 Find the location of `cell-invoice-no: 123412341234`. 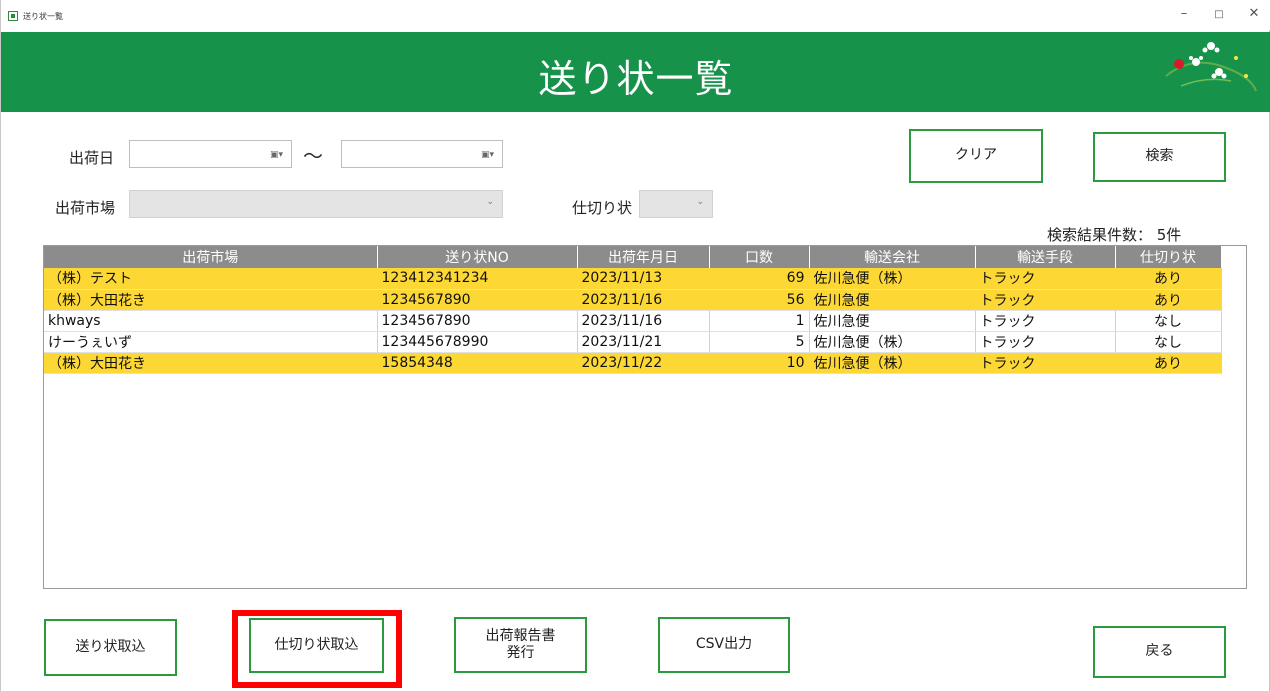

cell-invoice-no: 123412341234 is located at coordinates (477, 279).